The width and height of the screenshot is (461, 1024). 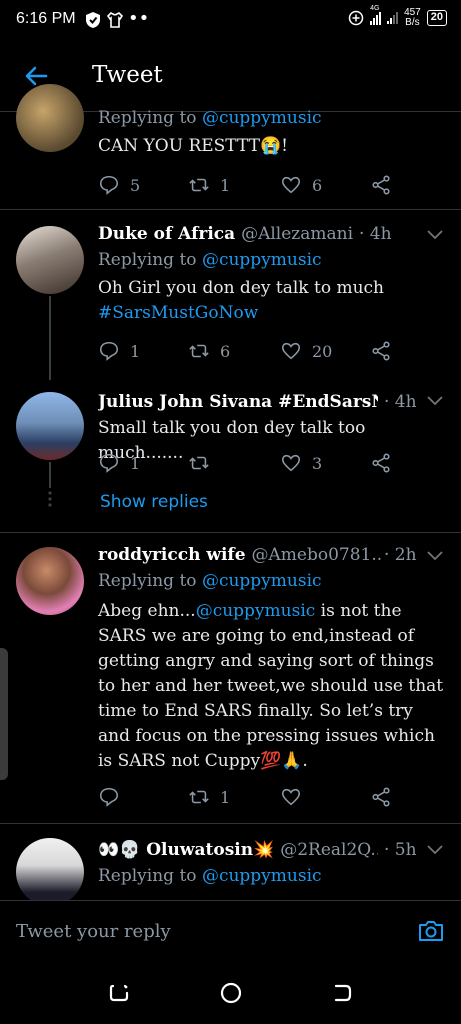 I want to click on like-button, so click(x=296, y=797).